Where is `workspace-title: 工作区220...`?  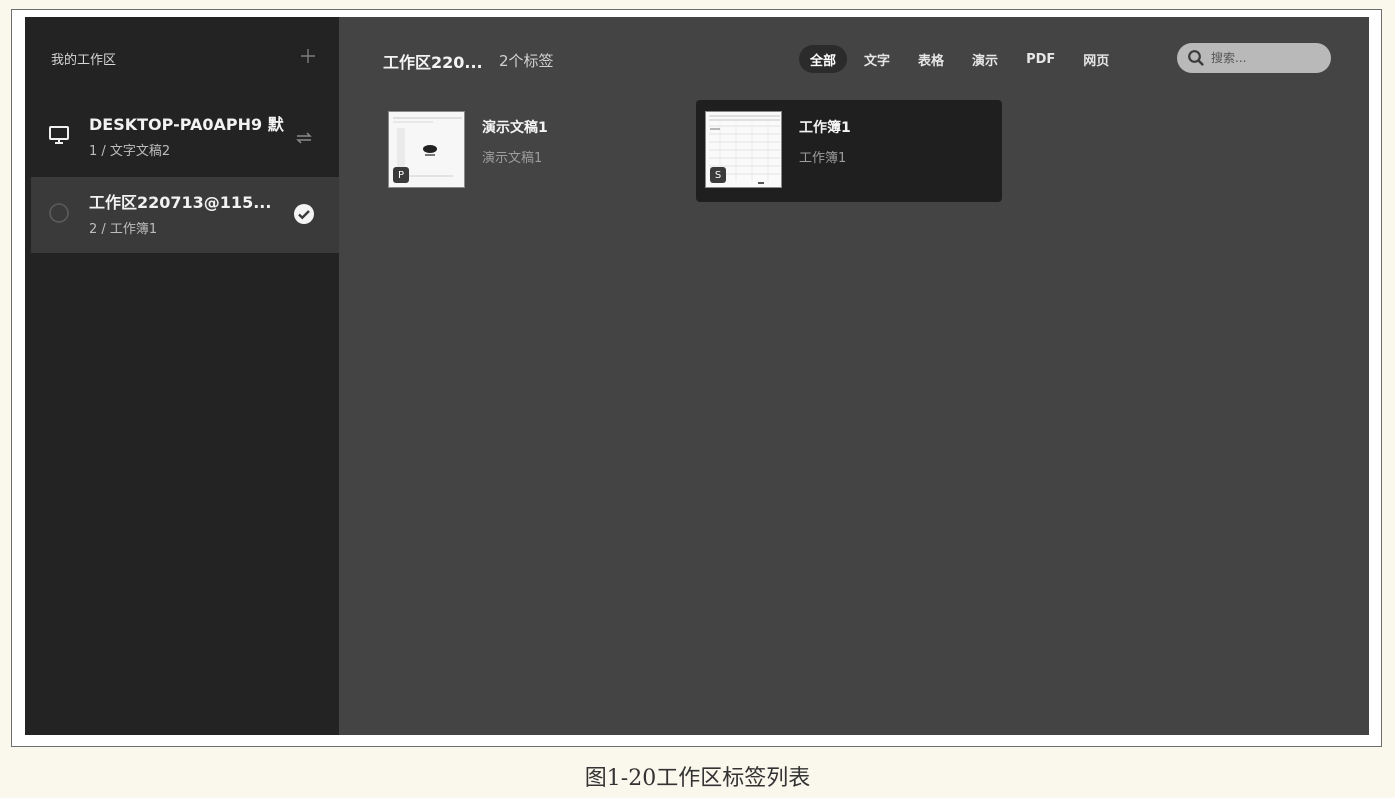
workspace-title: 工作区220... is located at coordinates (433, 62).